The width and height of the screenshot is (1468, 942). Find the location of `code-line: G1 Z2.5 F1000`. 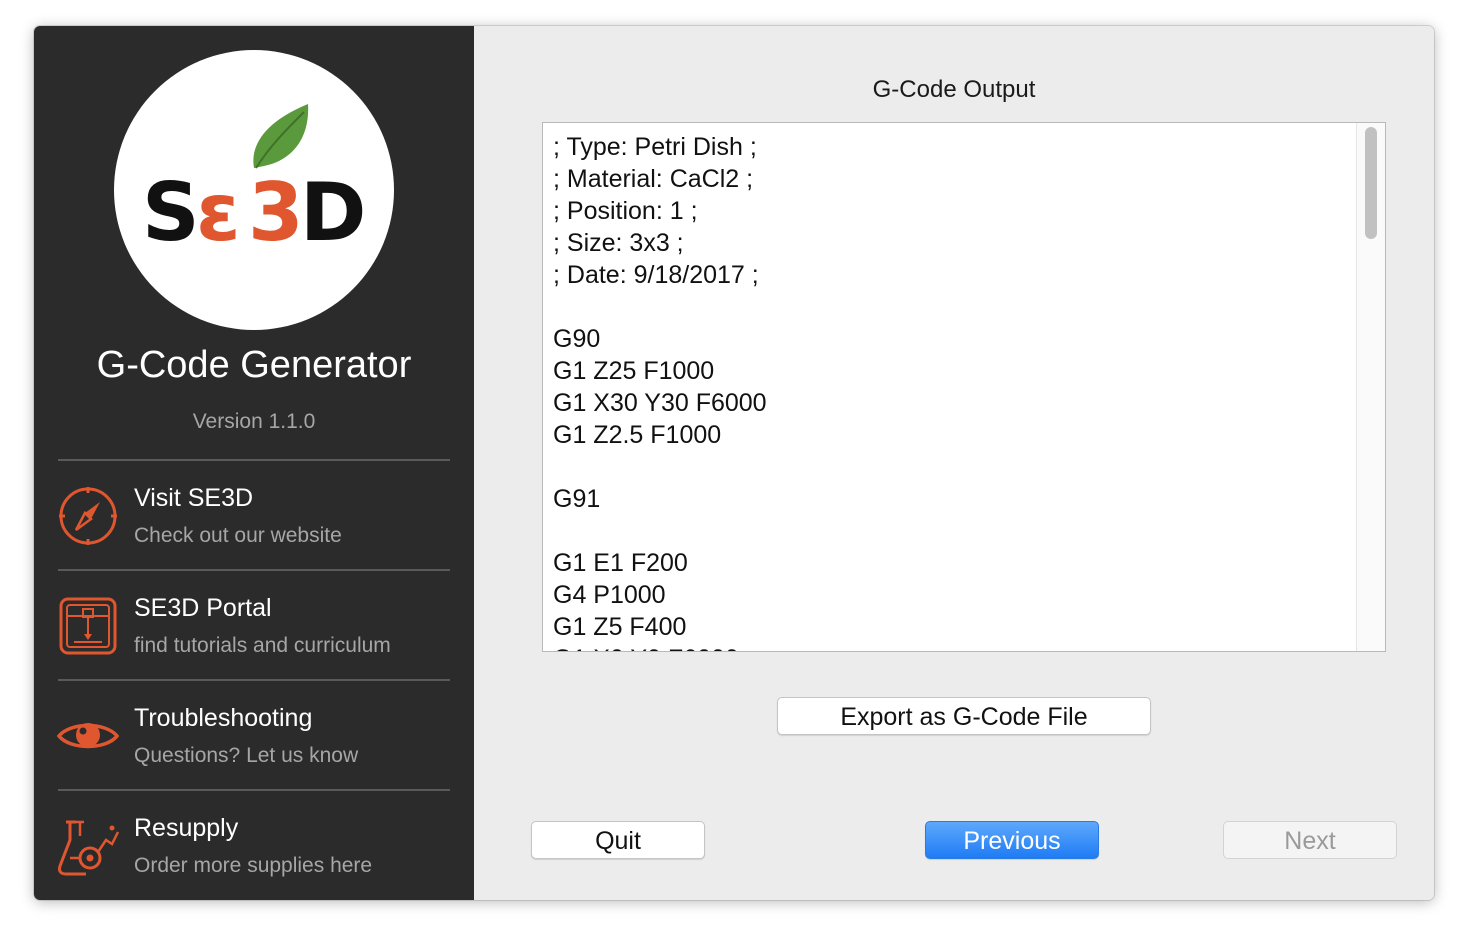

code-line: G1 Z2.5 F1000 is located at coordinates (637, 435).